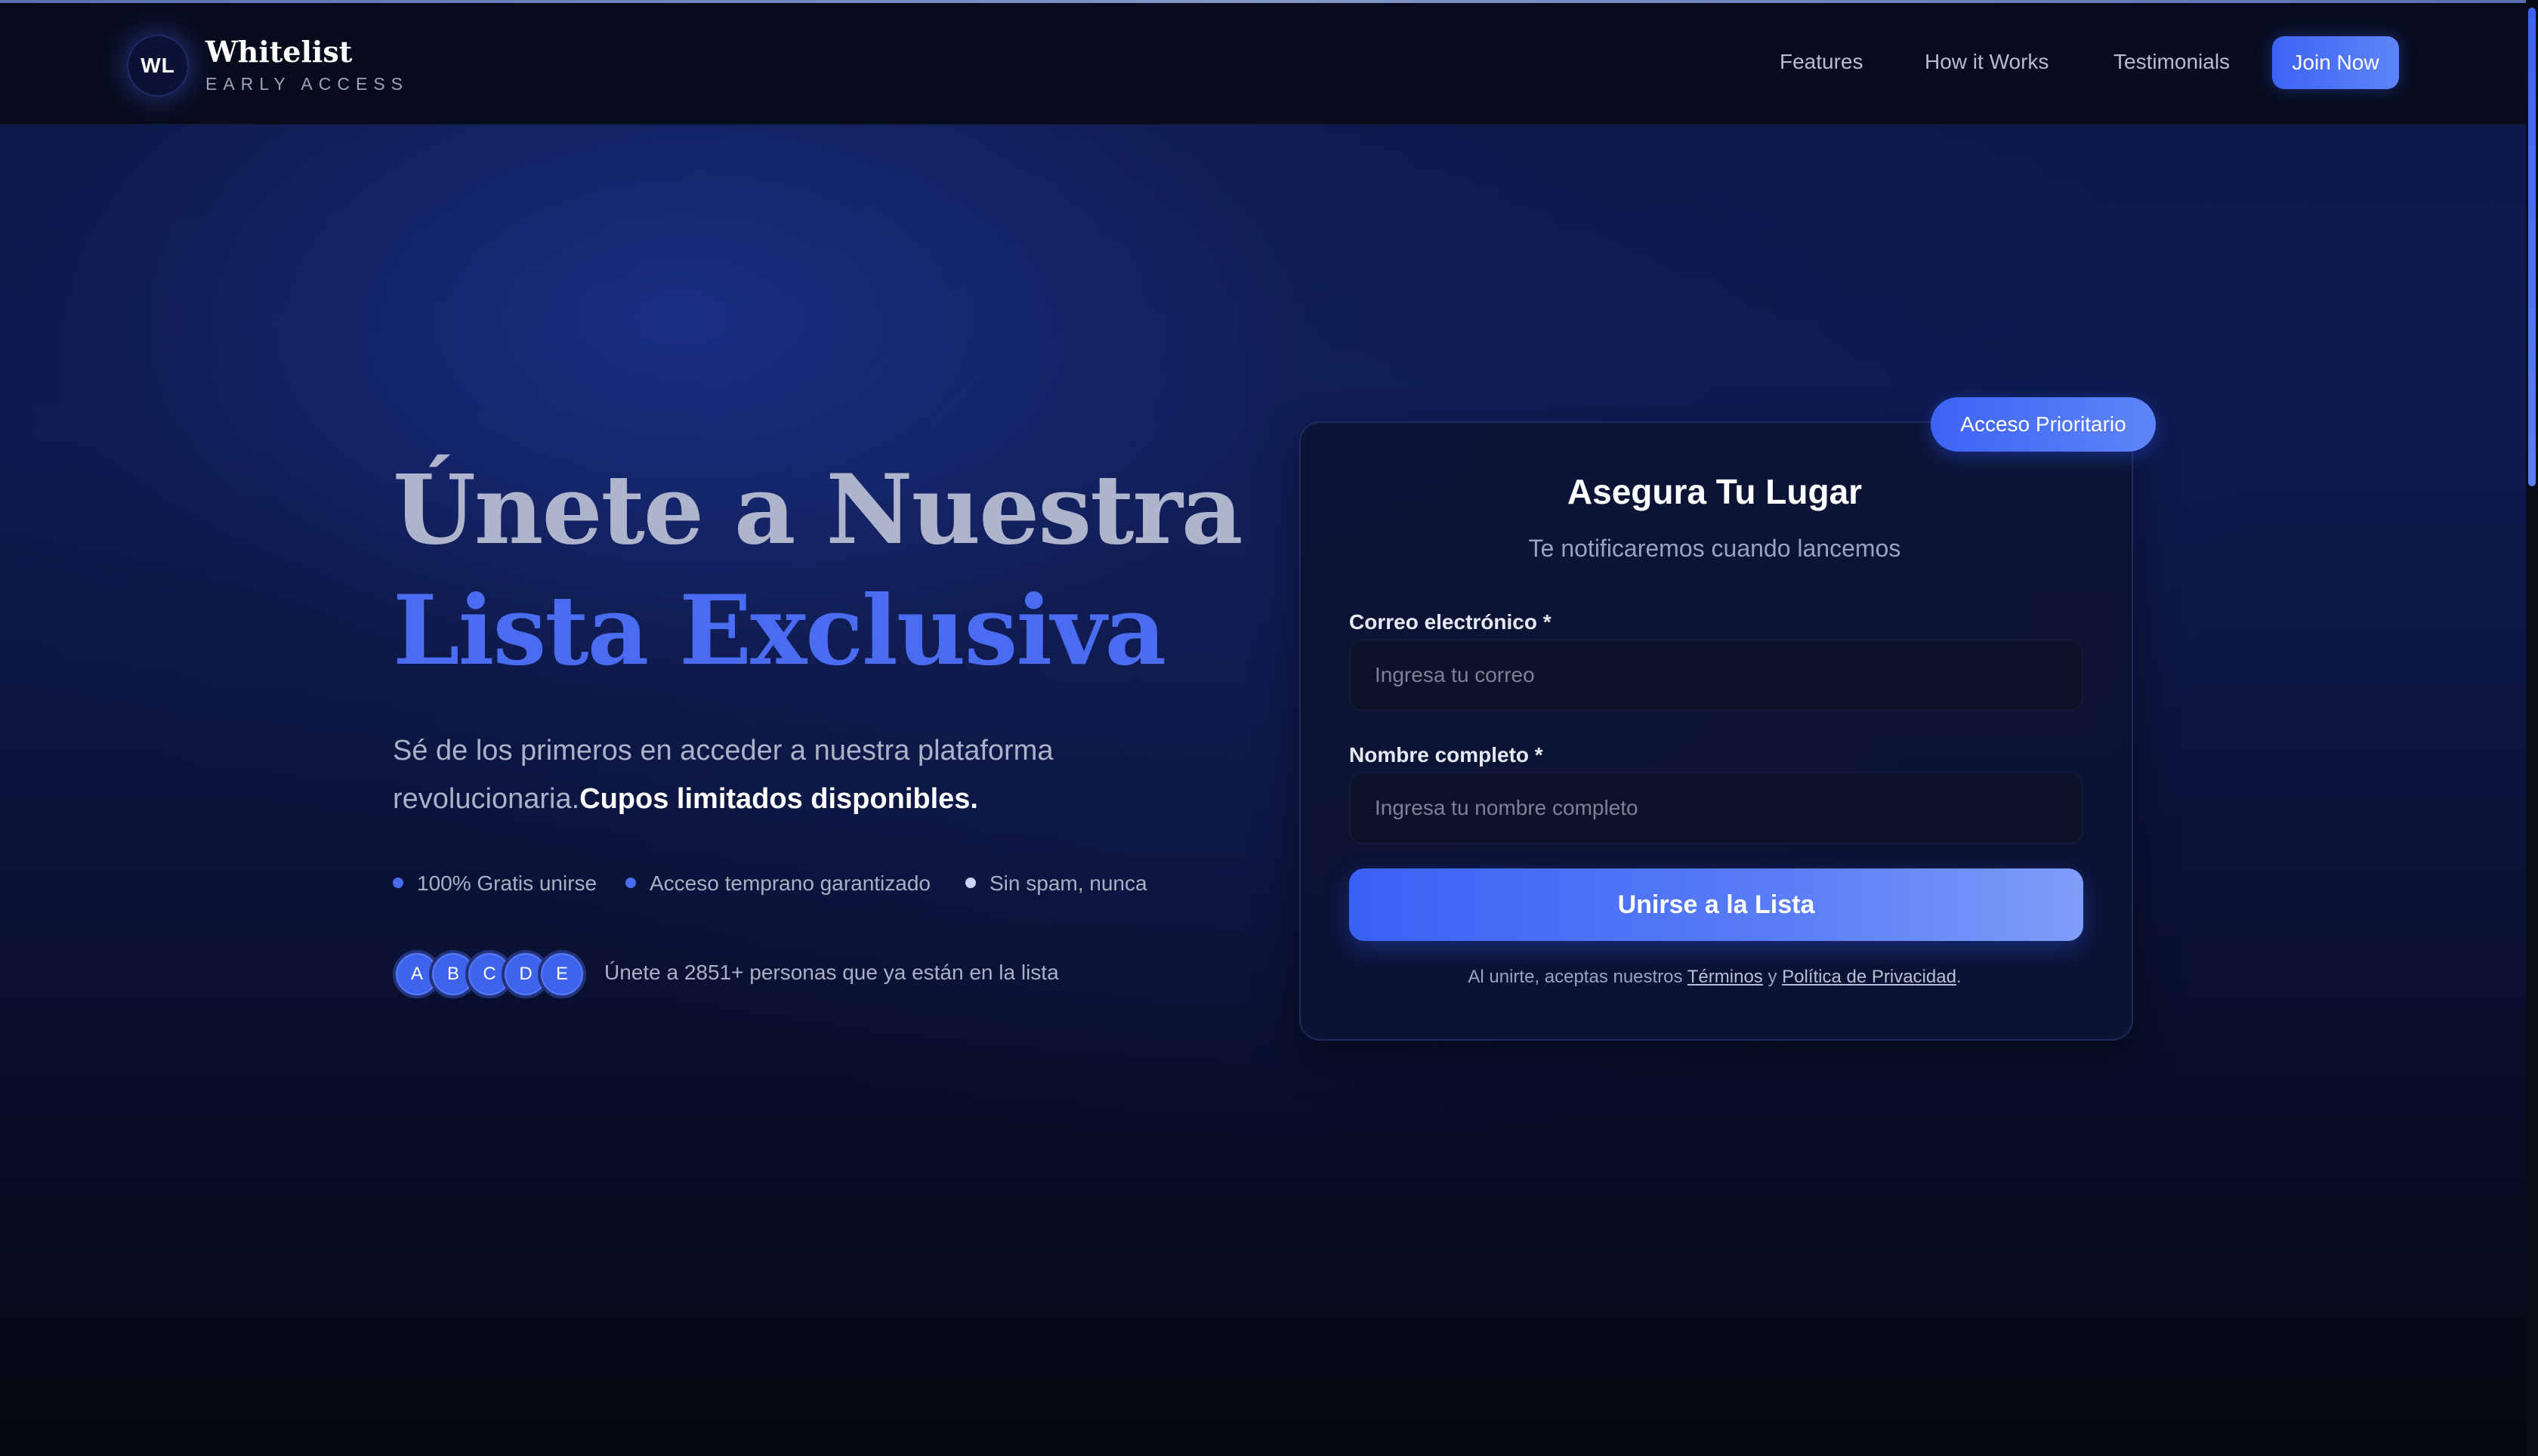 Image resolution: width=2538 pixels, height=1456 pixels. Describe the element at coordinates (307, 84) in the screenshot. I see `brand-subtitle: EARLY ACCESS` at that location.